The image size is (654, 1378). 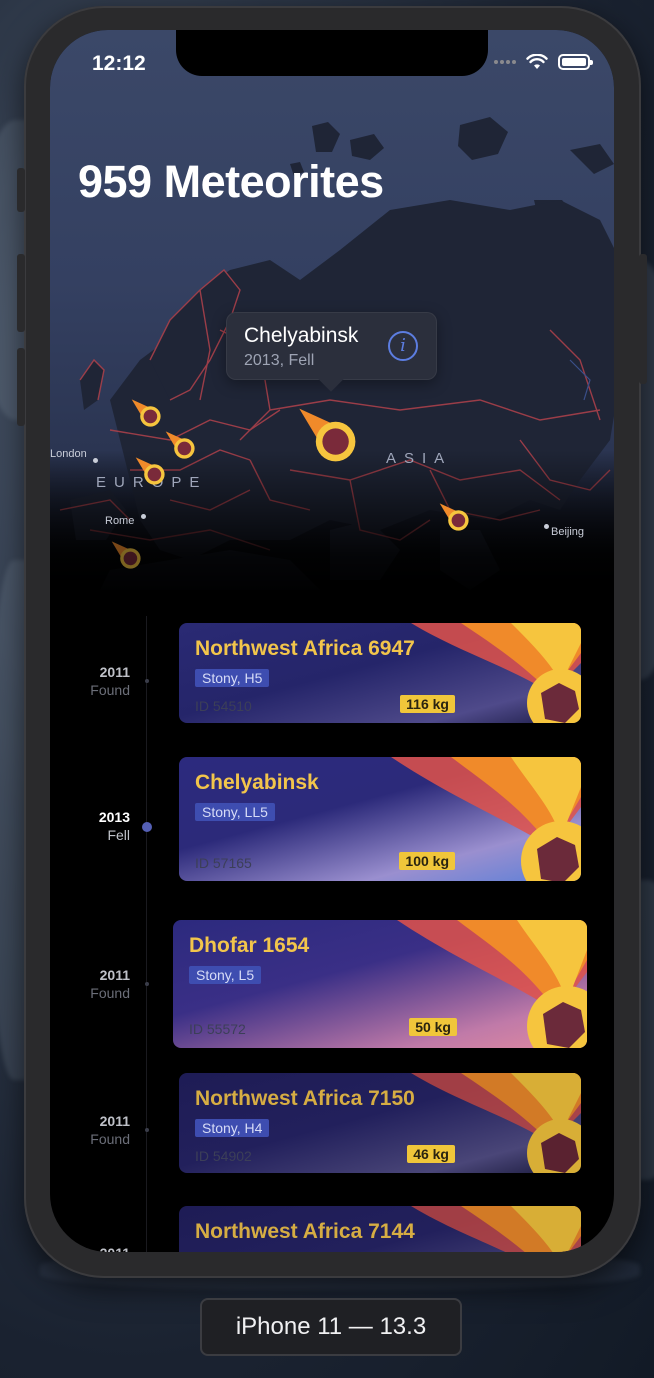 I want to click on meteorite-card: Dhofar 1654 Stony, L5 ID 55572 50 kg, so click(x=380, y=984).